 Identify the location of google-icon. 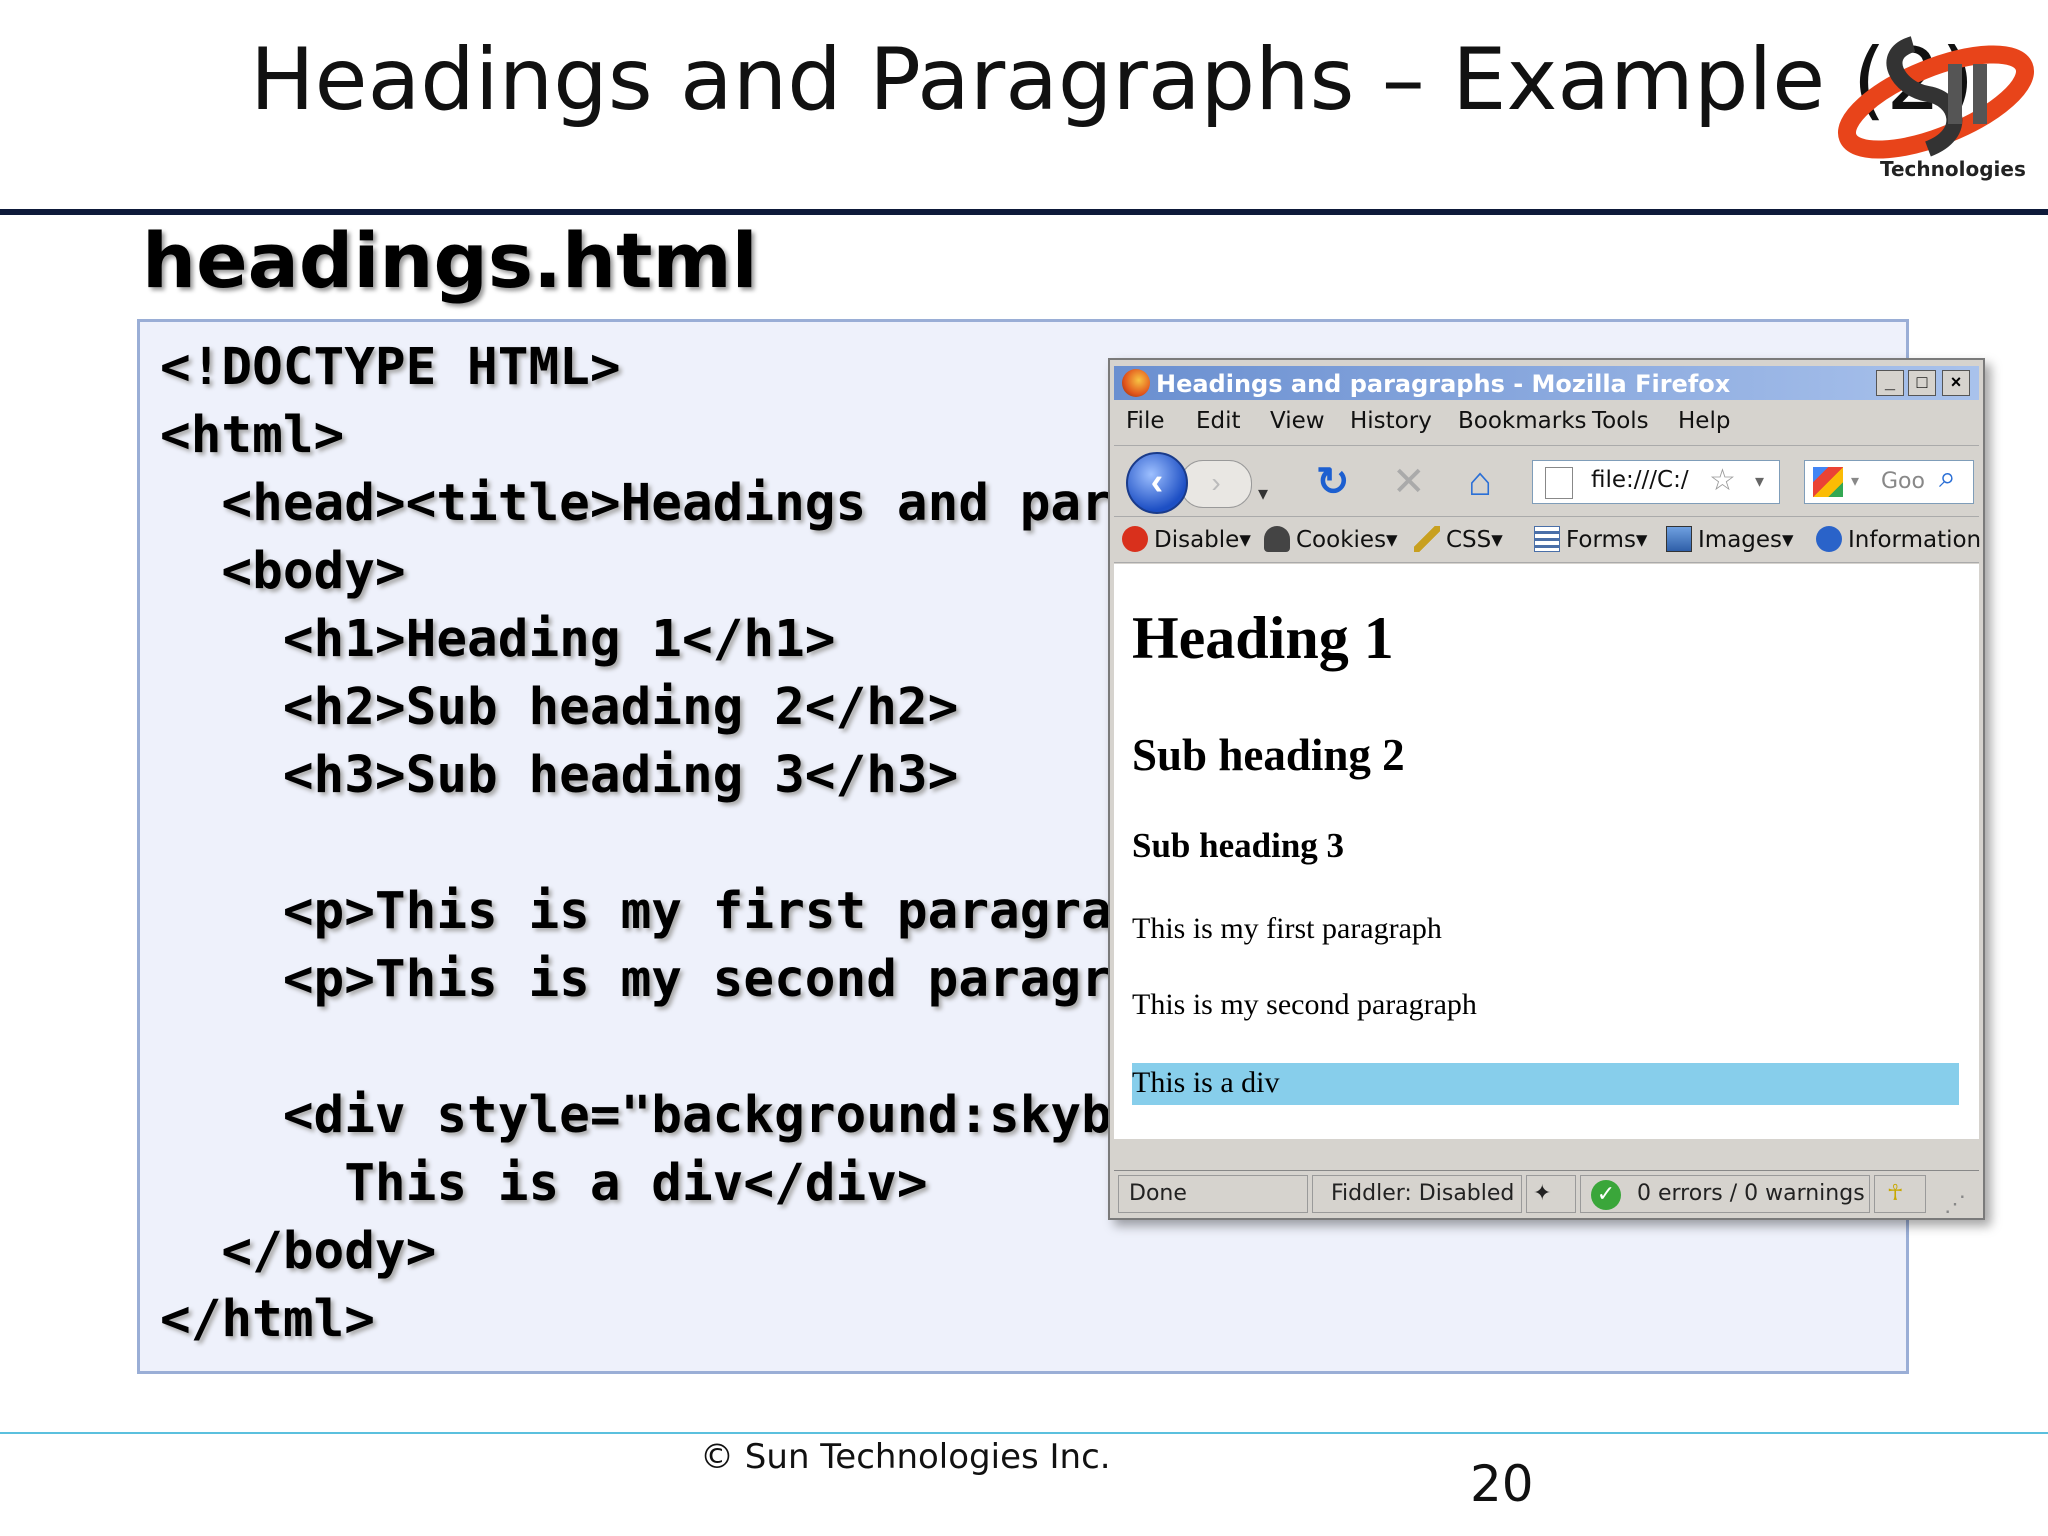
(1828, 482).